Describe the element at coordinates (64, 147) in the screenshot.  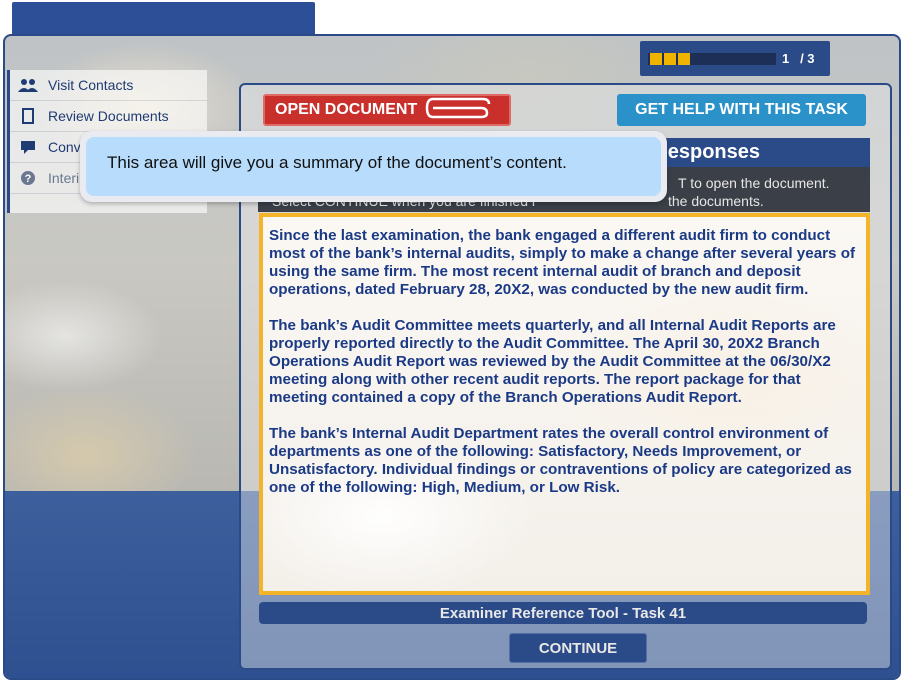
I see `sidebar-item-label: Conv` at that location.